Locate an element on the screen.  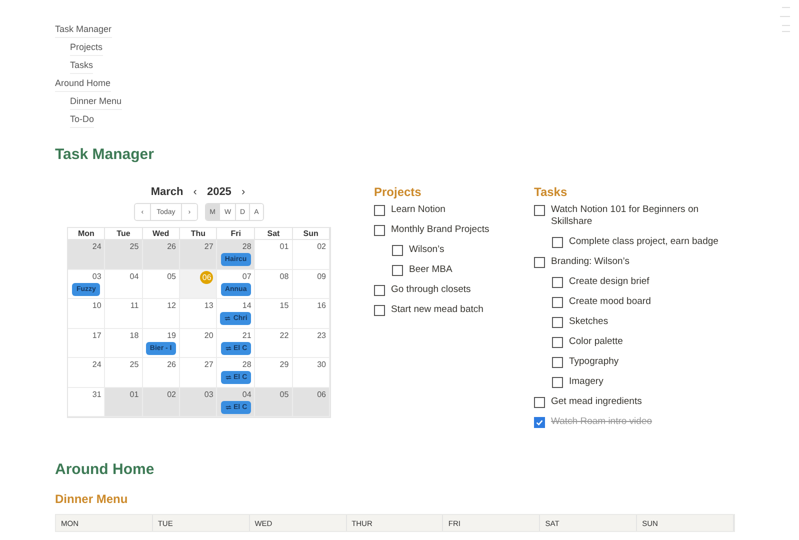
day-number: 05 is located at coordinates (171, 276).